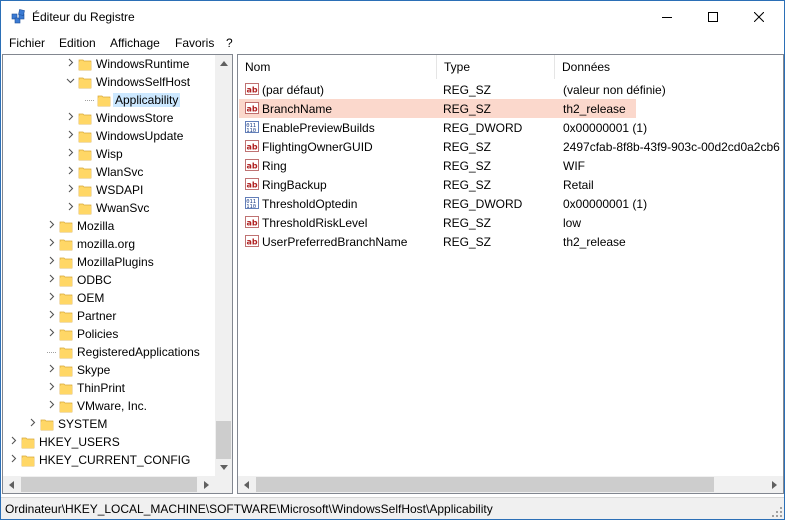  I want to click on tree-item-windowsstore: WindowsStore, so click(109, 118).